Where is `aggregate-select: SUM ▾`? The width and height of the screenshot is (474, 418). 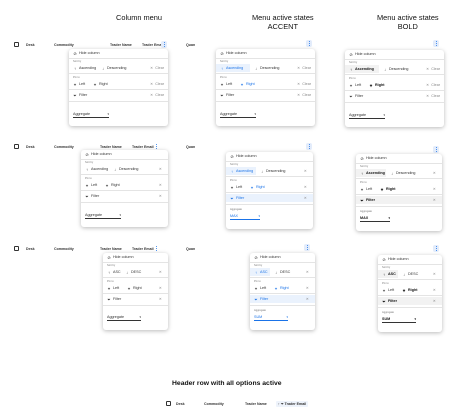
aggregate-select: SUM ▾ is located at coordinates (399, 319).